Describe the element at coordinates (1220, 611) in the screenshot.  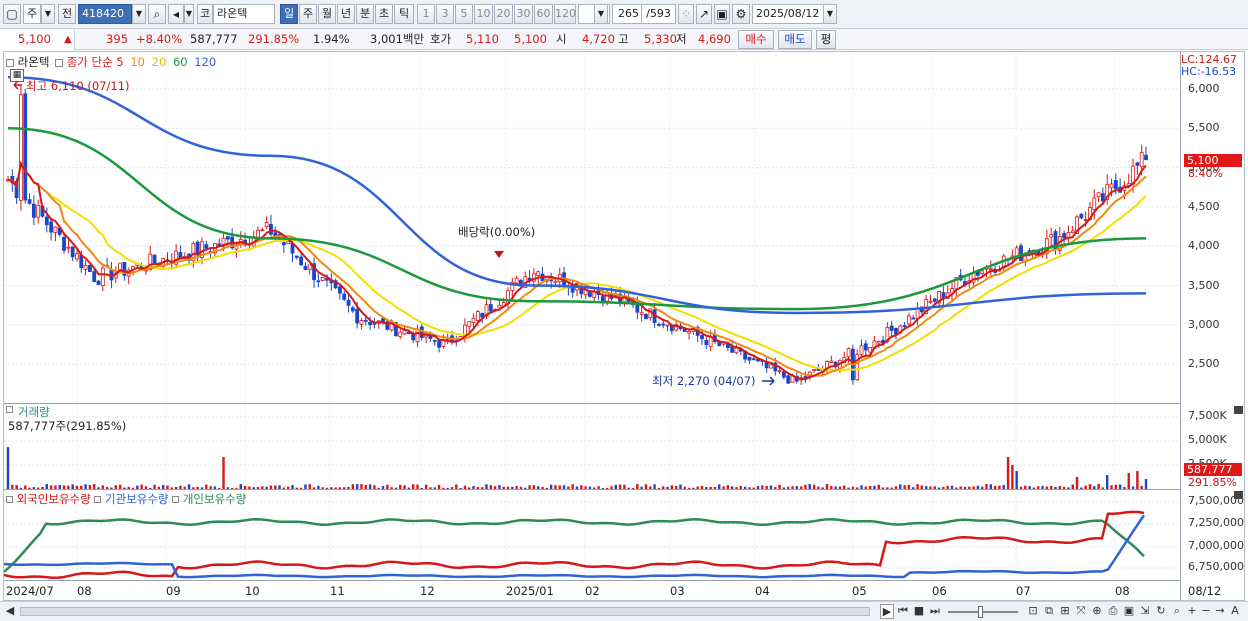
I see `next-icon: →` at that location.